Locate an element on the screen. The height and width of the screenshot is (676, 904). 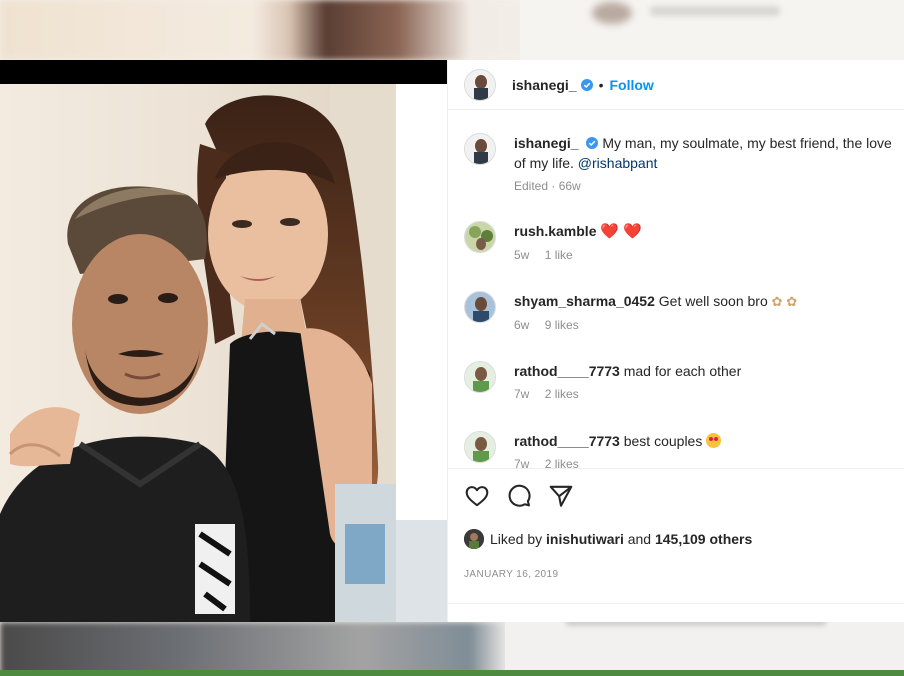
liker-avatar is located at coordinates (474, 539).